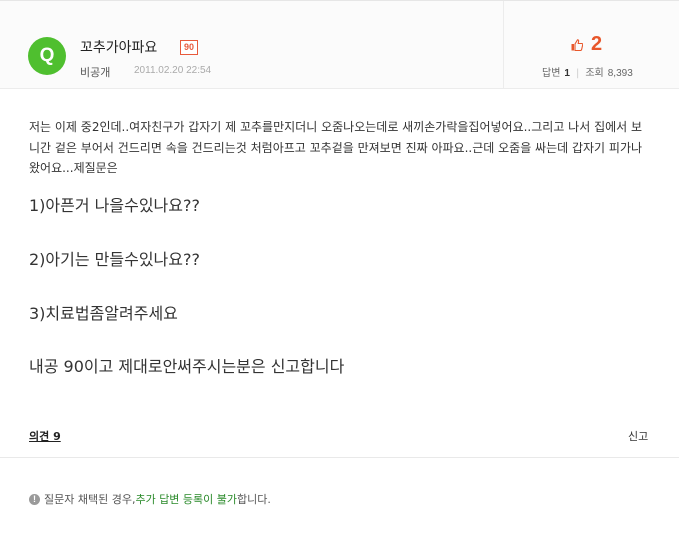 The width and height of the screenshot is (679, 537). I want to click on answers-label: 답변, so click(551, 73).